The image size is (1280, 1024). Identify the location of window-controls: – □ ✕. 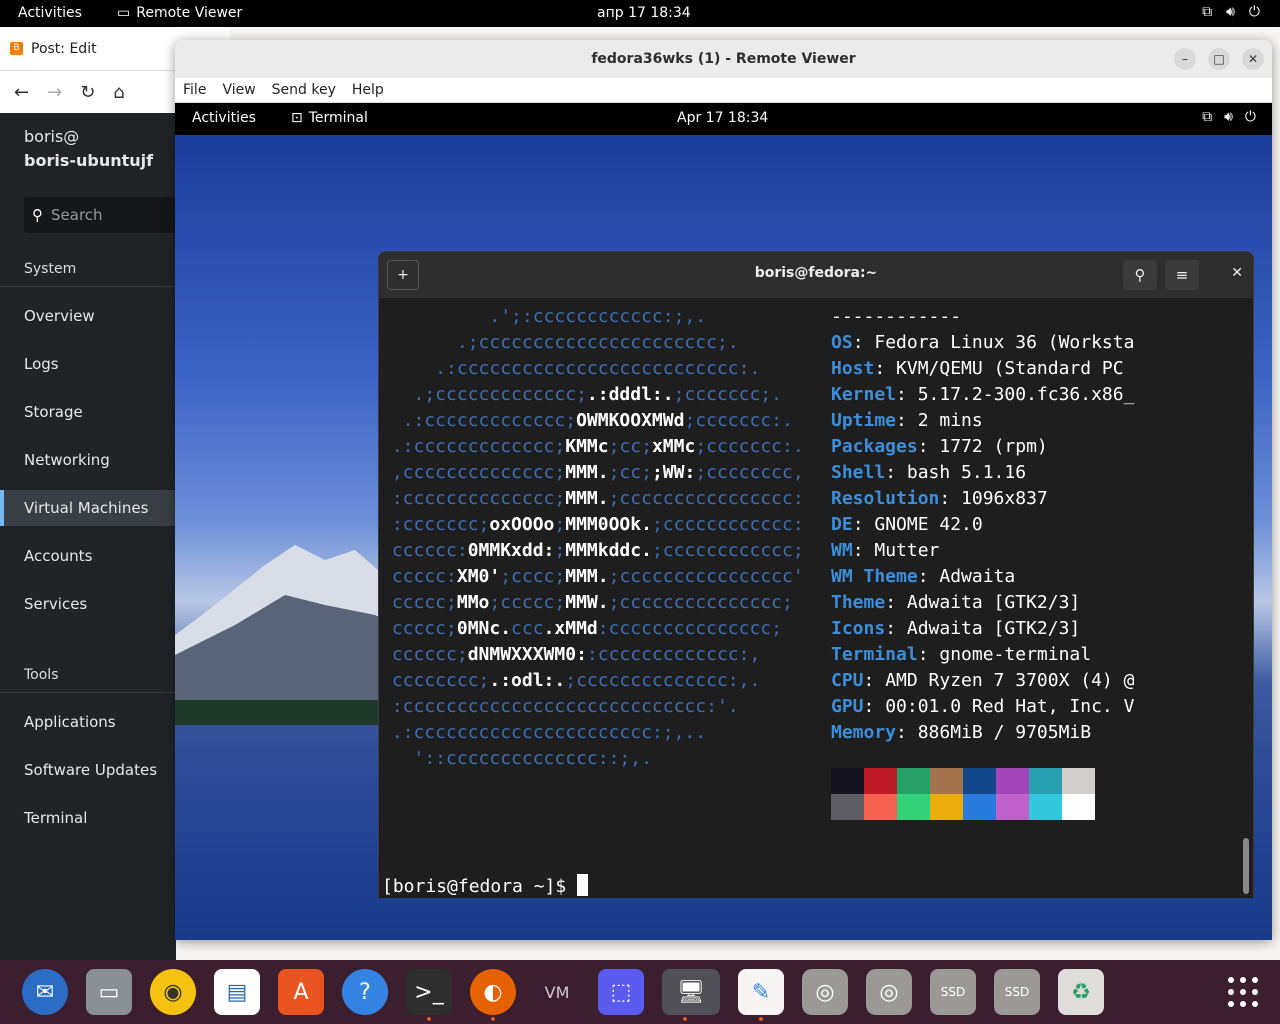
(1219, 59).